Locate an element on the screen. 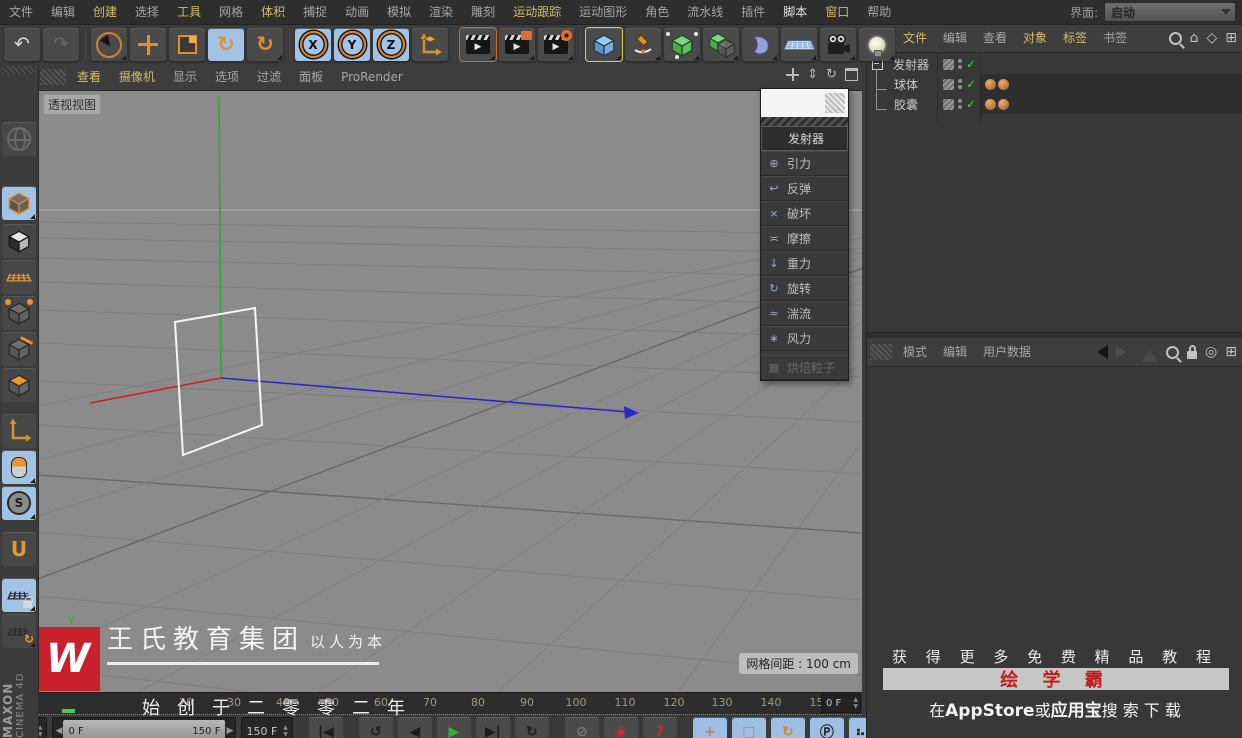  view-label: 透视视图 is located at coordinates (72, 104).